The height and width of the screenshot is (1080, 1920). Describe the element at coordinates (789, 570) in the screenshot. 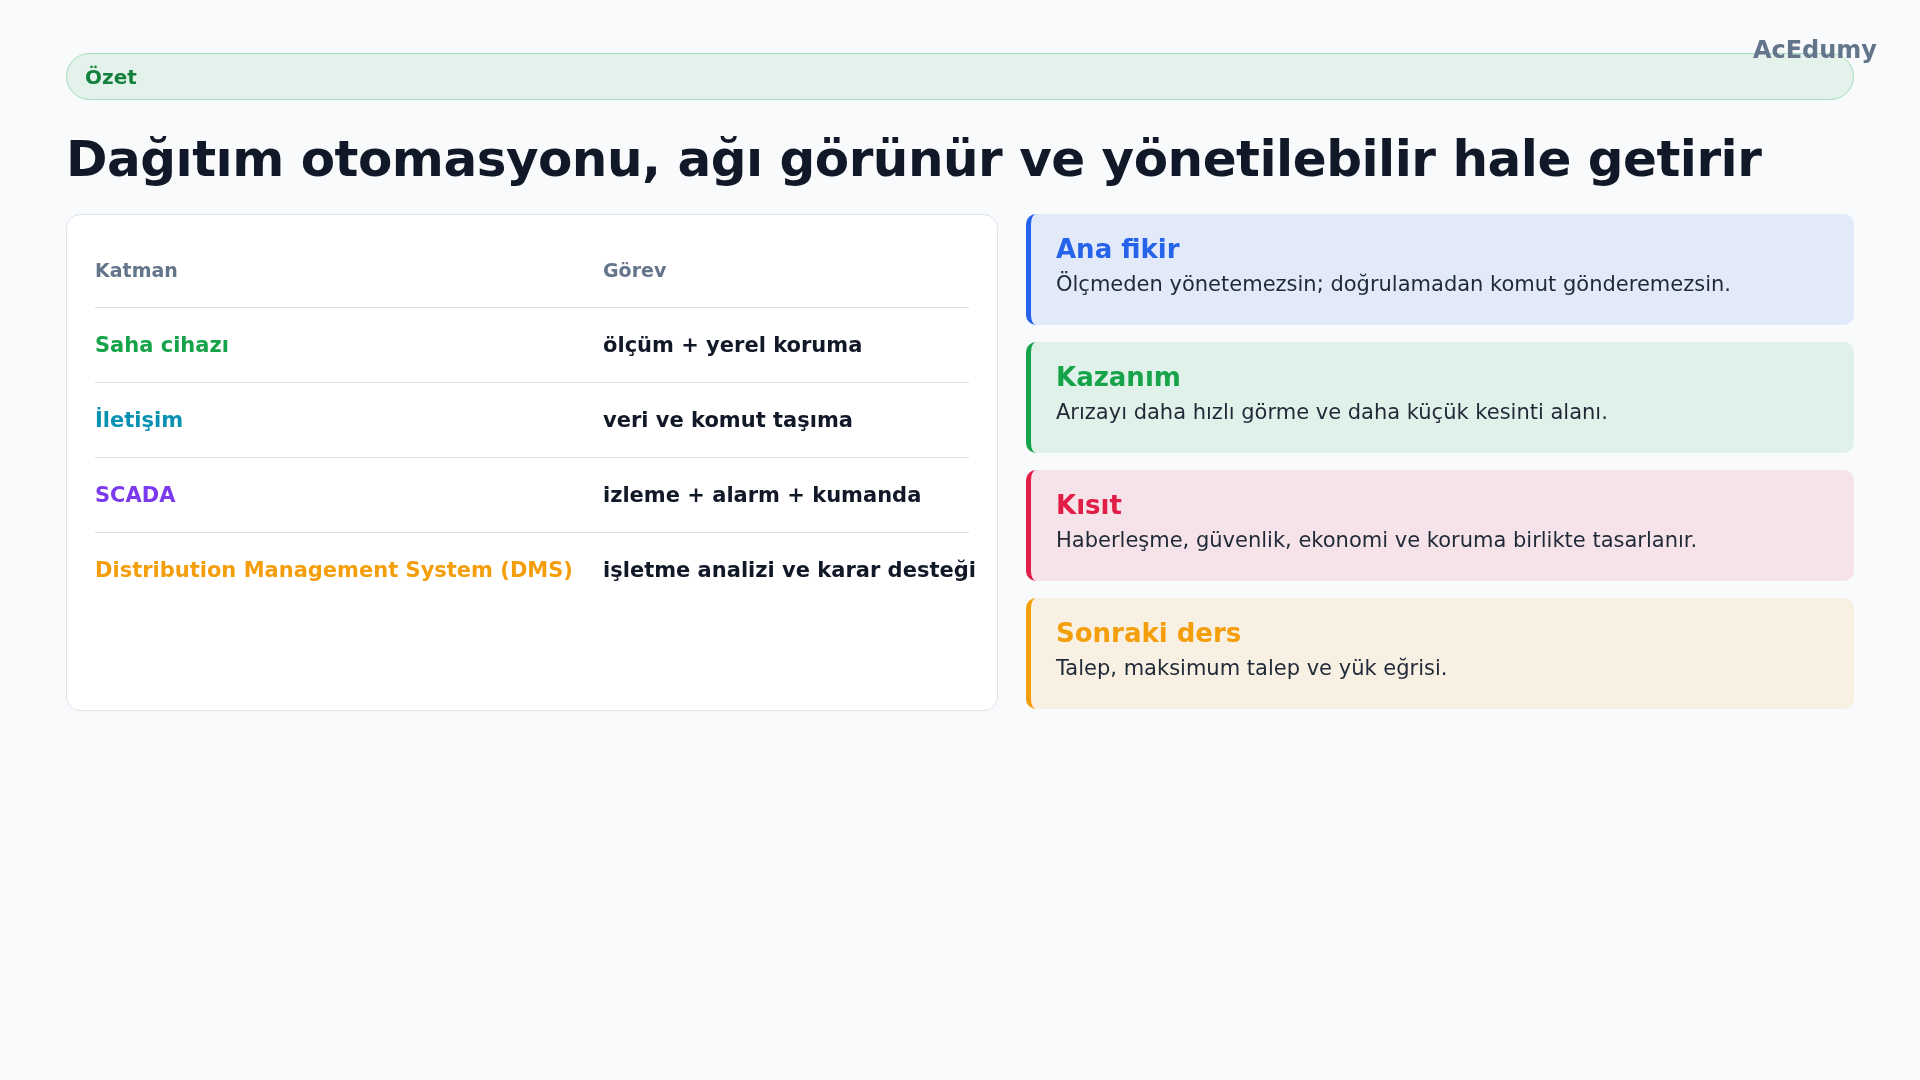

I see `task-cell: işletme analizi ve karar desteği` at that location.